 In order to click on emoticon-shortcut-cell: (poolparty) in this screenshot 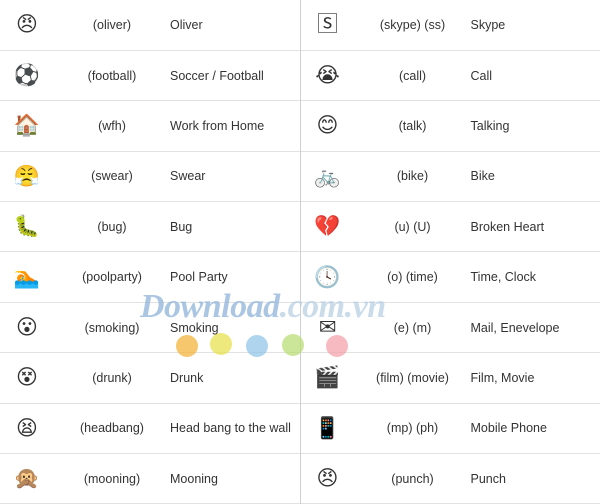, I will do `click(112, 277)`.